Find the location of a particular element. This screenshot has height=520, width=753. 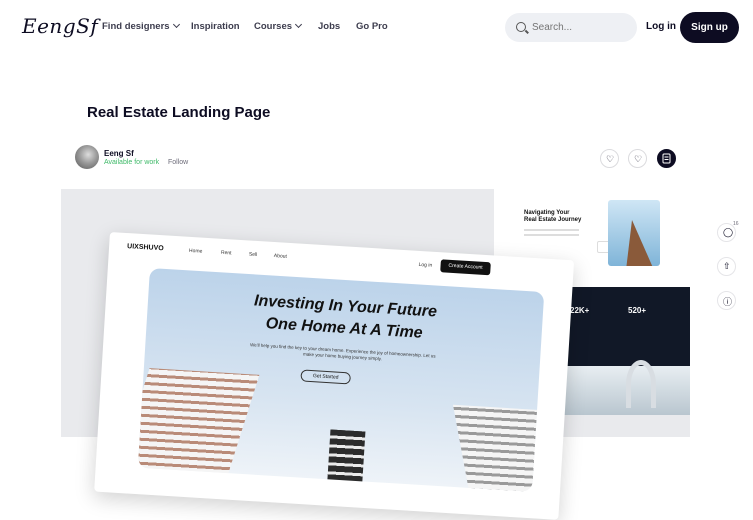

shot-title: Real Estate Landing Page is located at coordinates (179, 112).